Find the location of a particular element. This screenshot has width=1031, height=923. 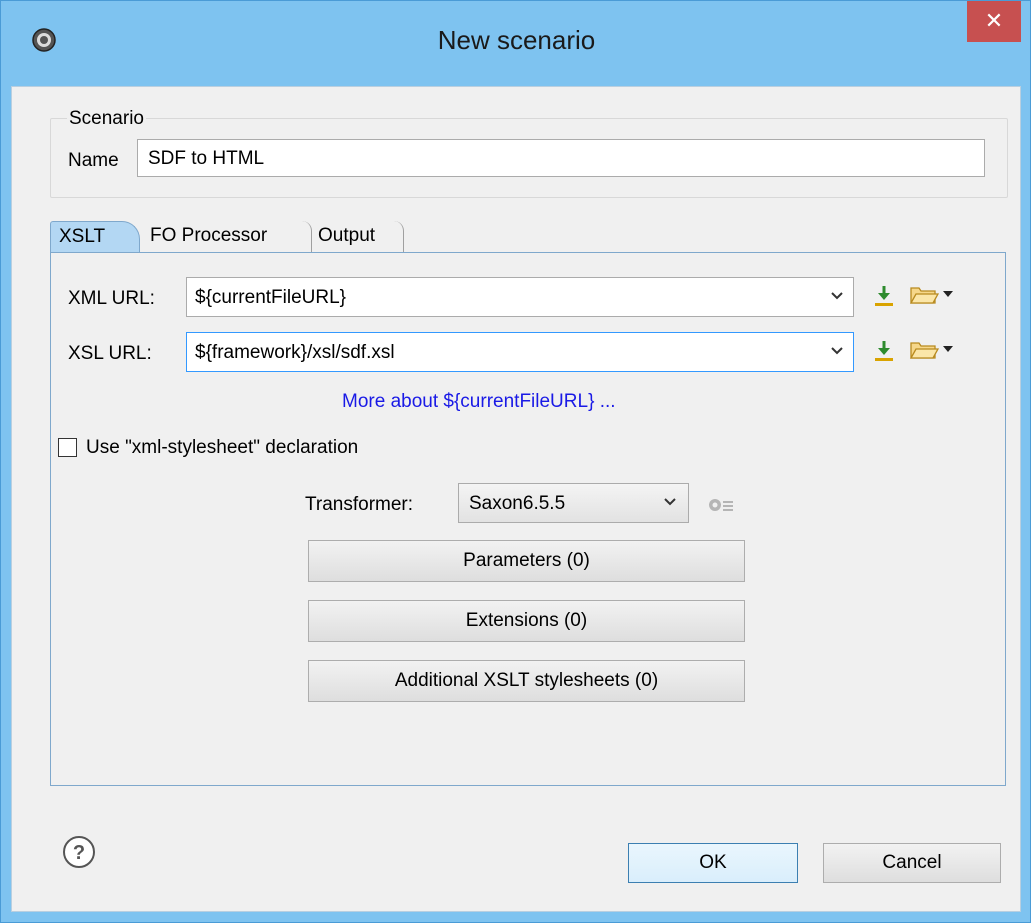

advanced-options-icon is located at coordinates (721, 505).